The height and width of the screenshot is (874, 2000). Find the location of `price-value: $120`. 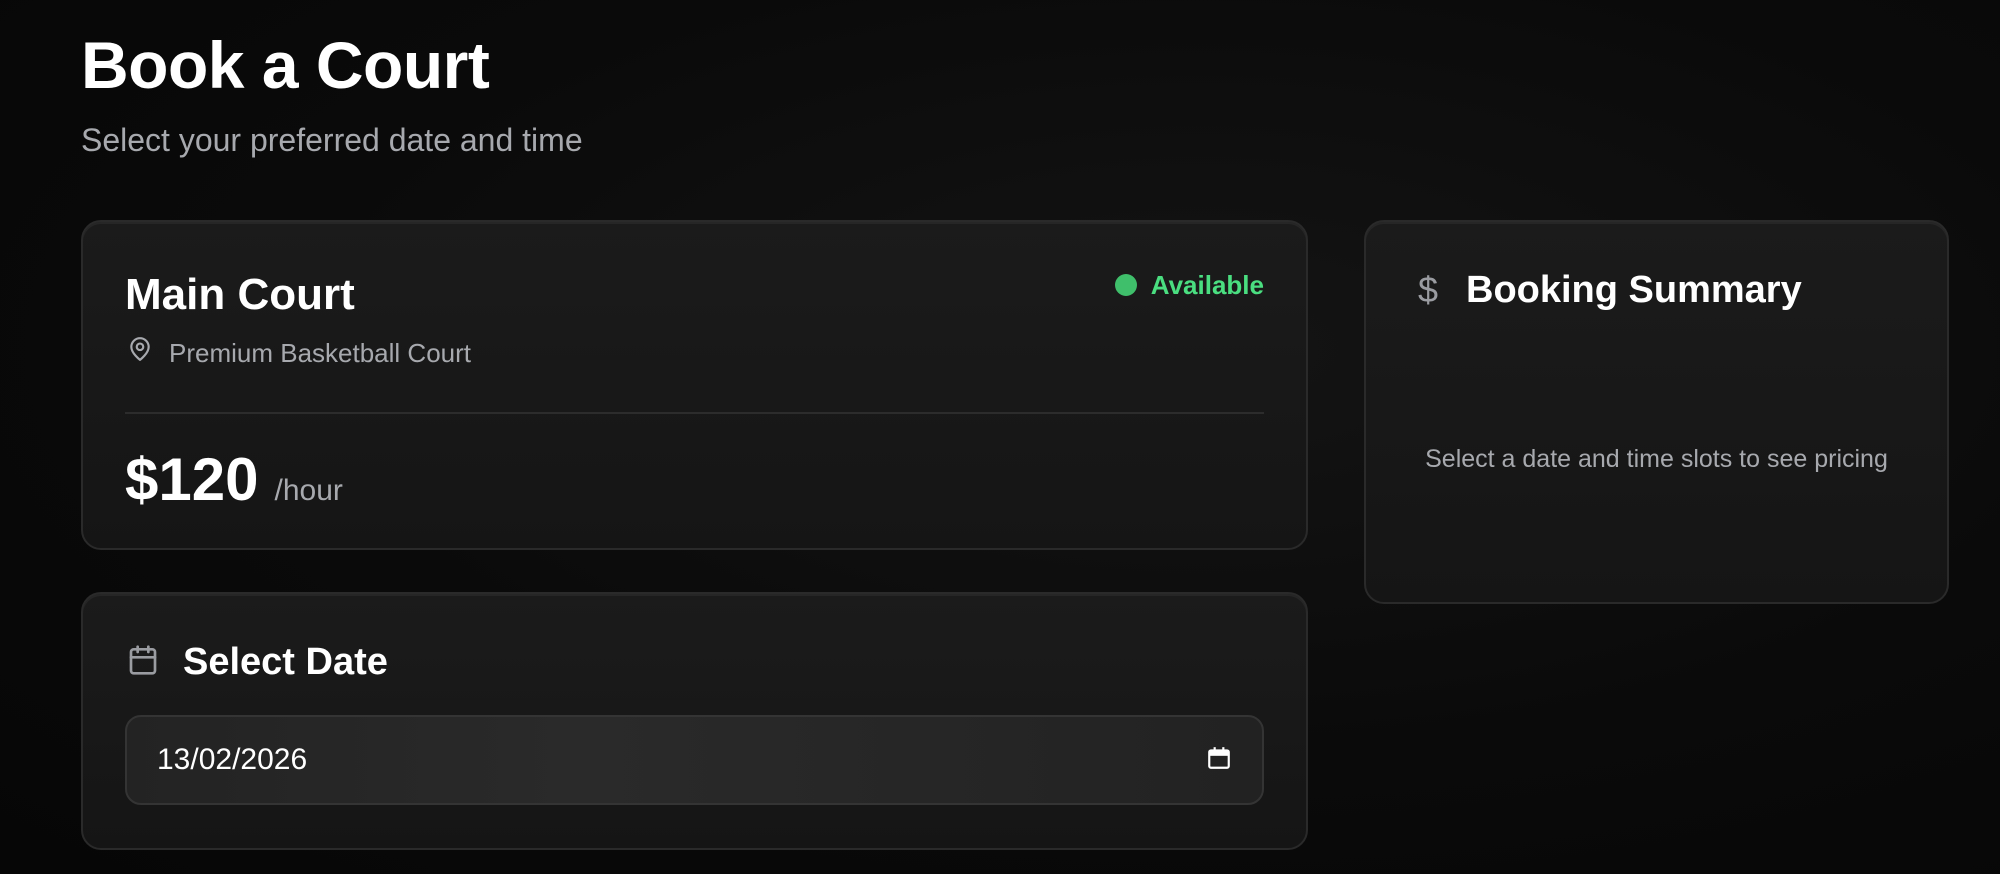

price-value: $120 is located at coordinates (192, 479).